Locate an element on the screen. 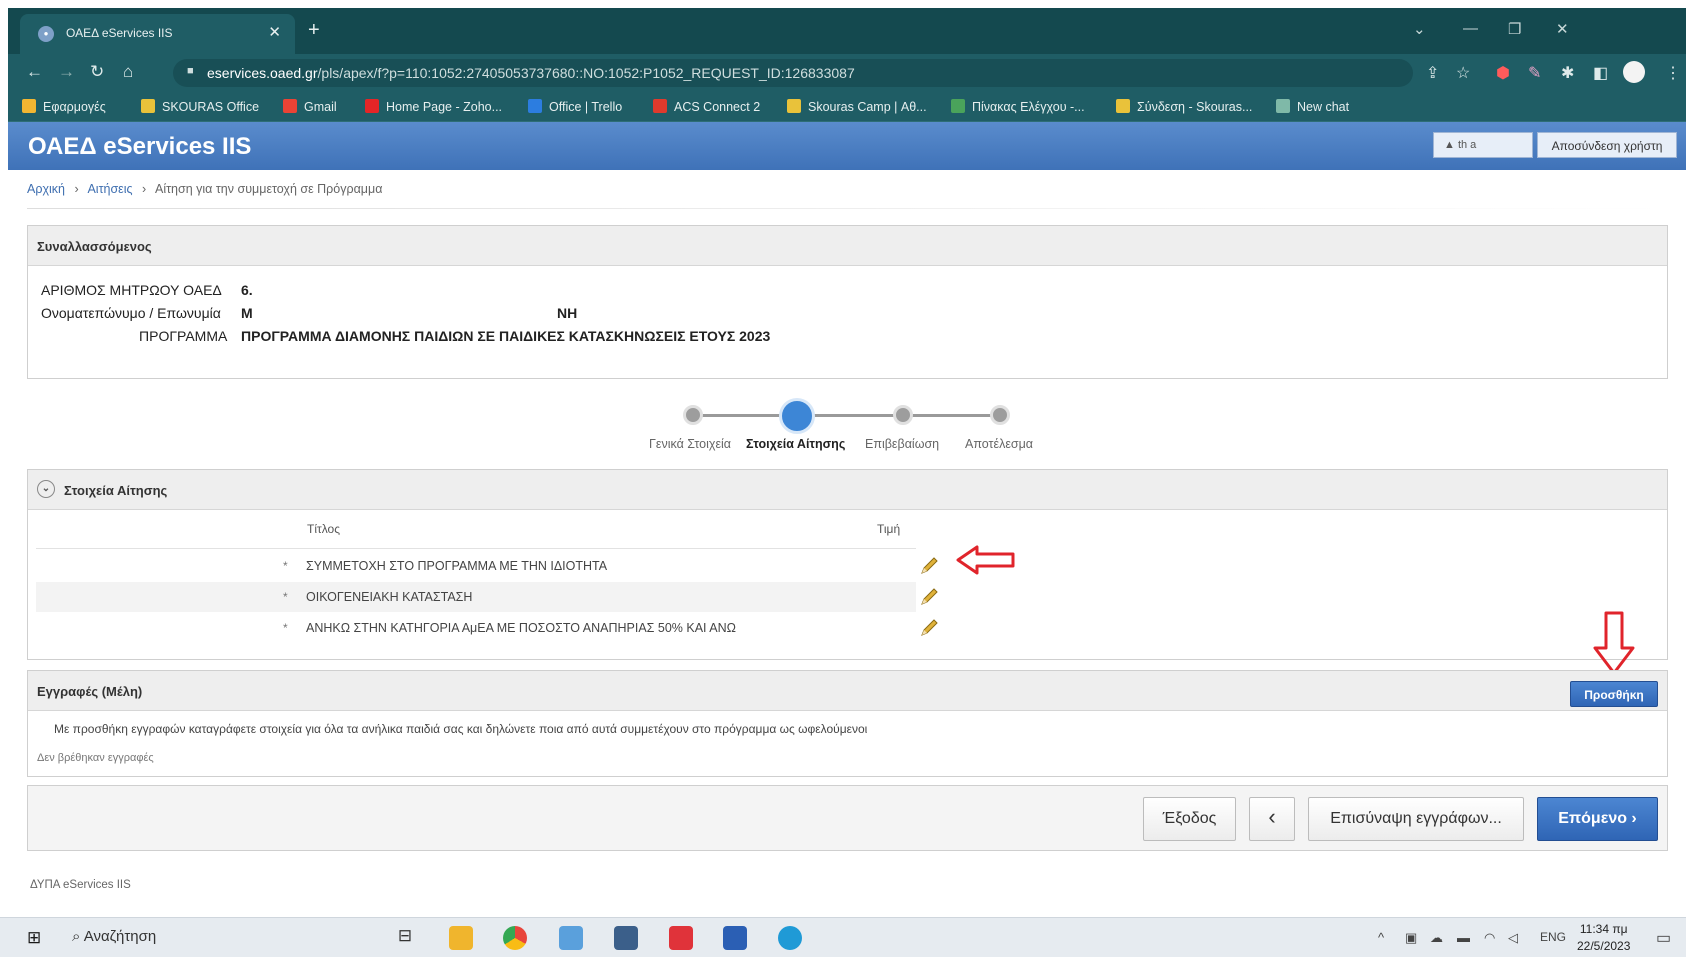  app-title: ΟΑΕΔ eServices IIS is located at coordinates (140, 146).